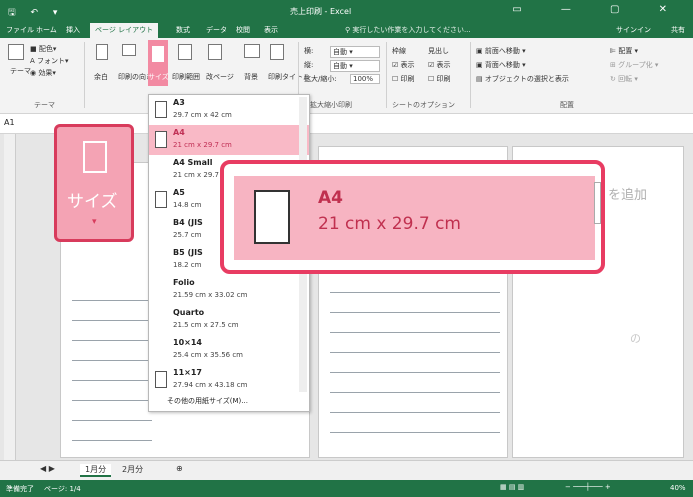 This screenshot has height=497, width=693. Describe the element at coordinates (96, 470) in the screenshot. I see `sheet-tab-january: 1月分` at that location.